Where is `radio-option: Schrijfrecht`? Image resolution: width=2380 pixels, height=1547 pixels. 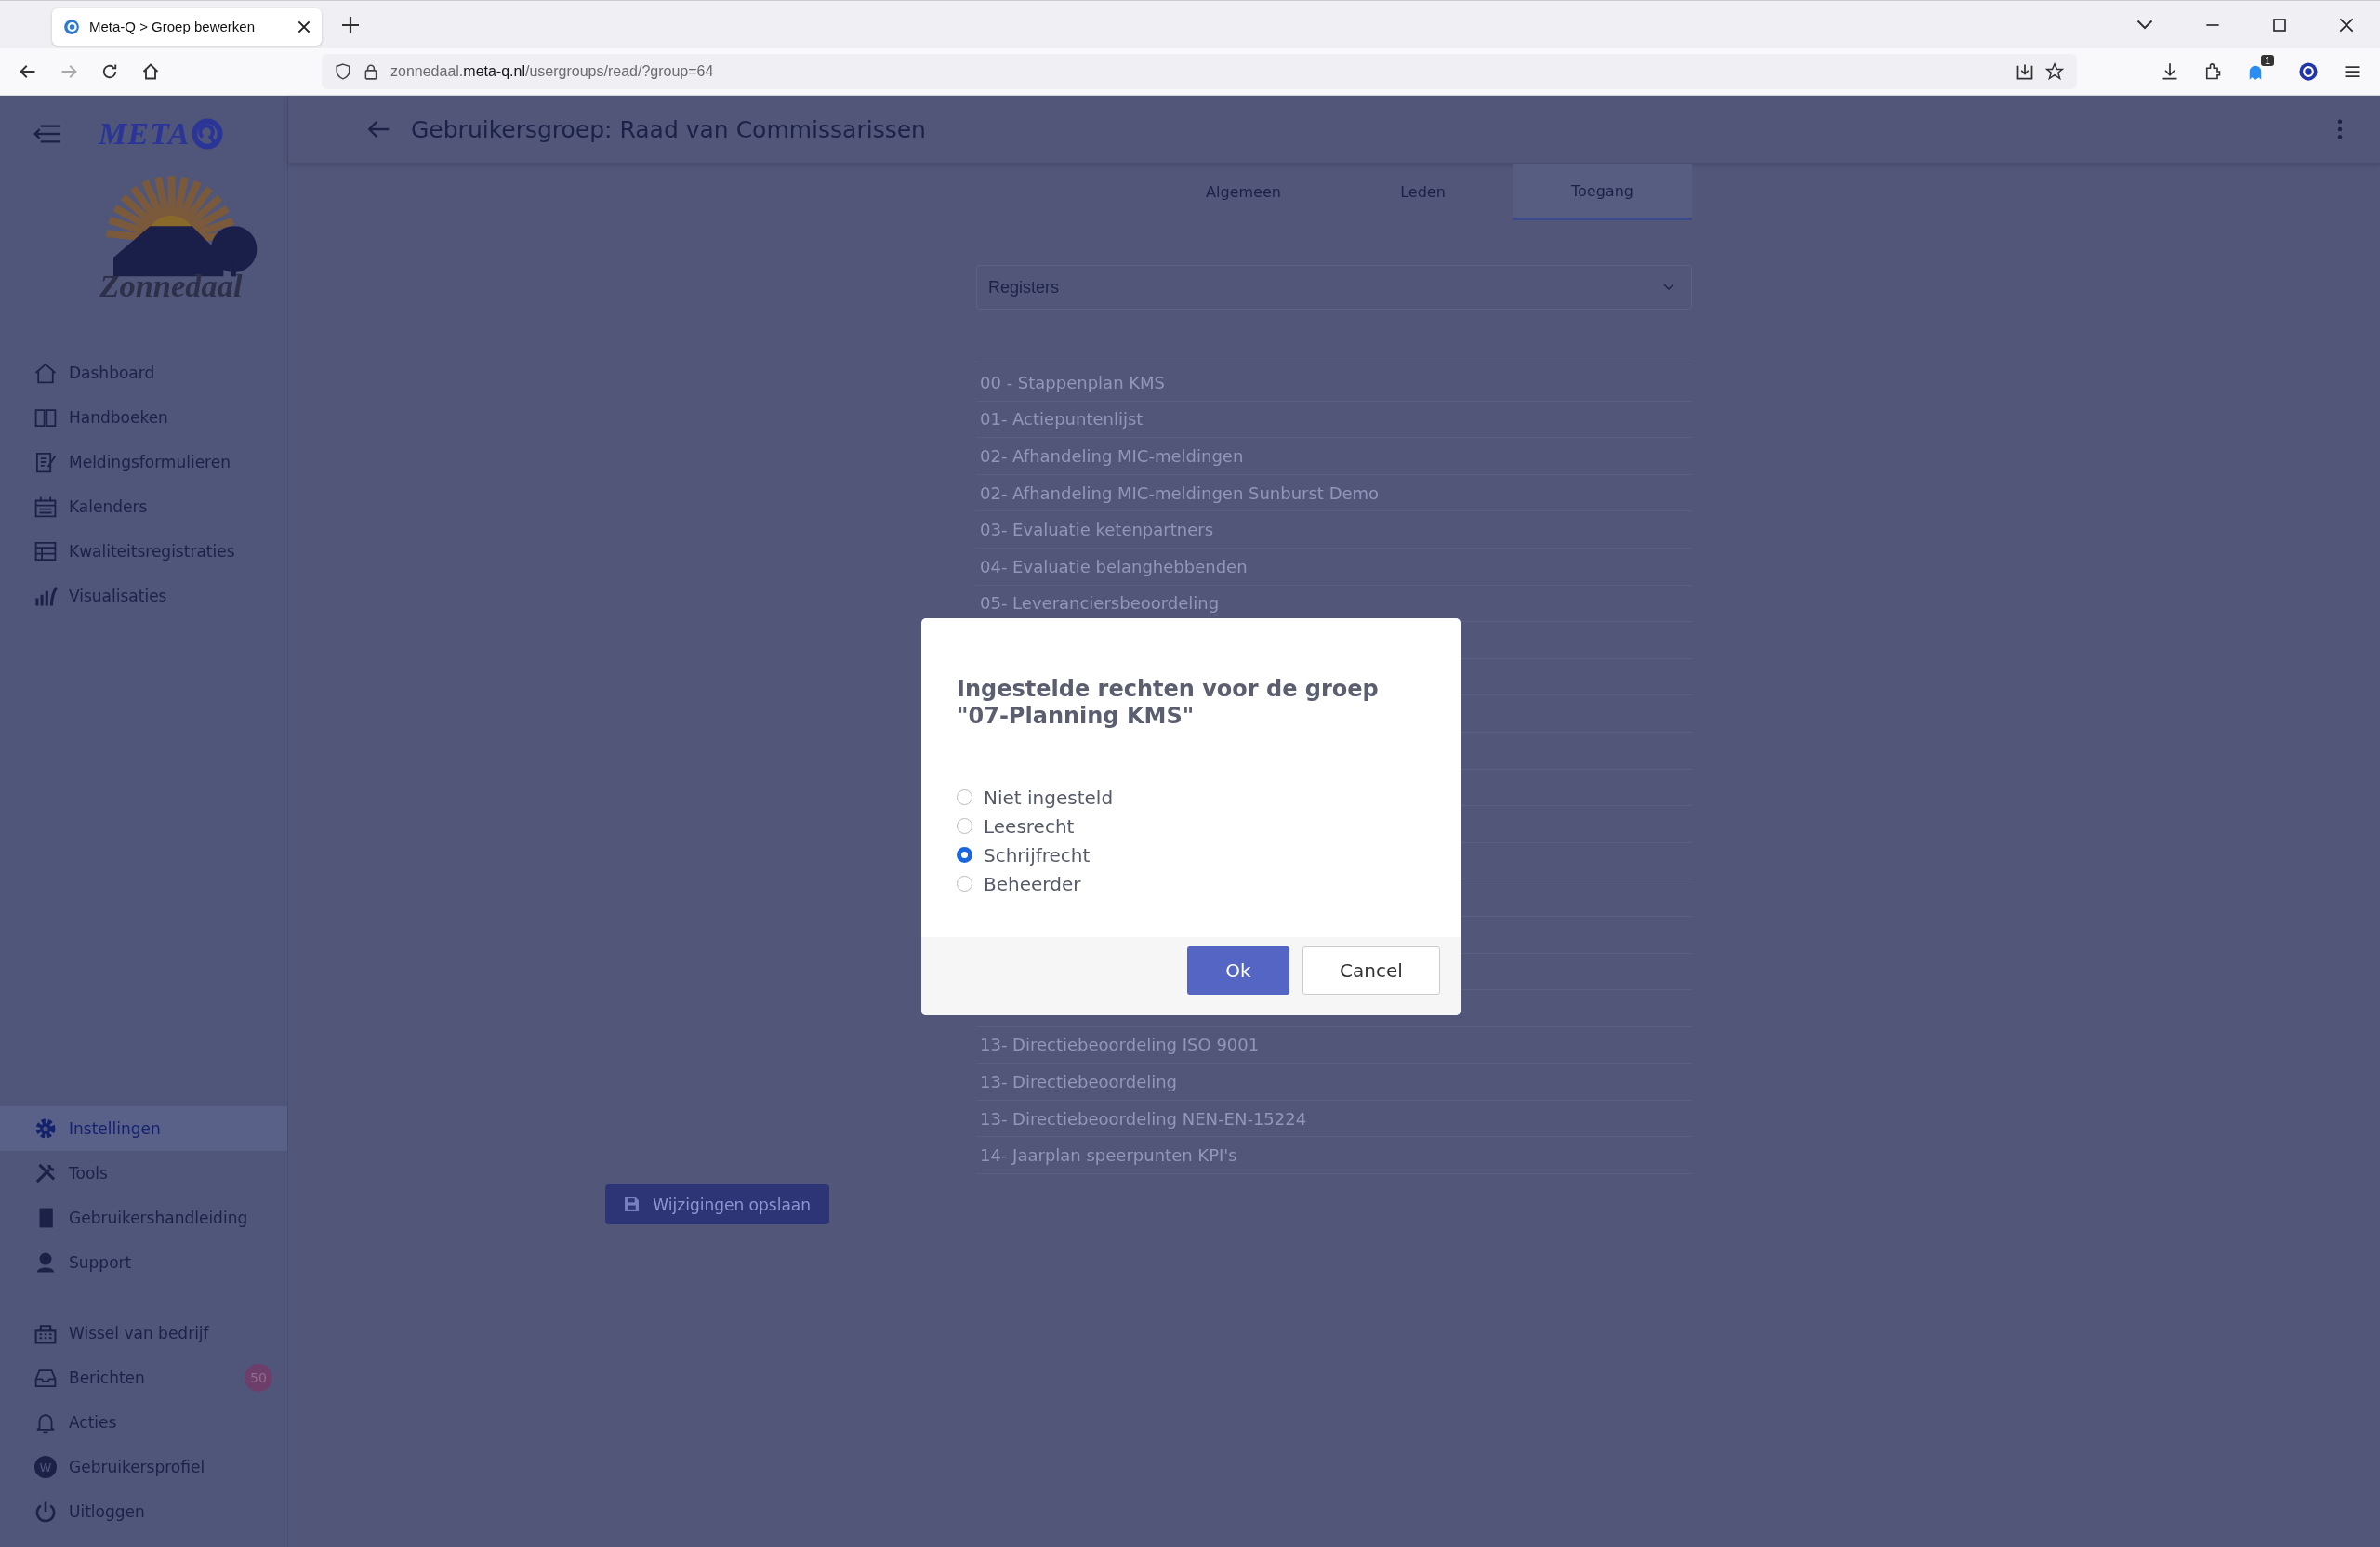
radio-option: Schrijfrecht is located at coordinates (1191, 854).